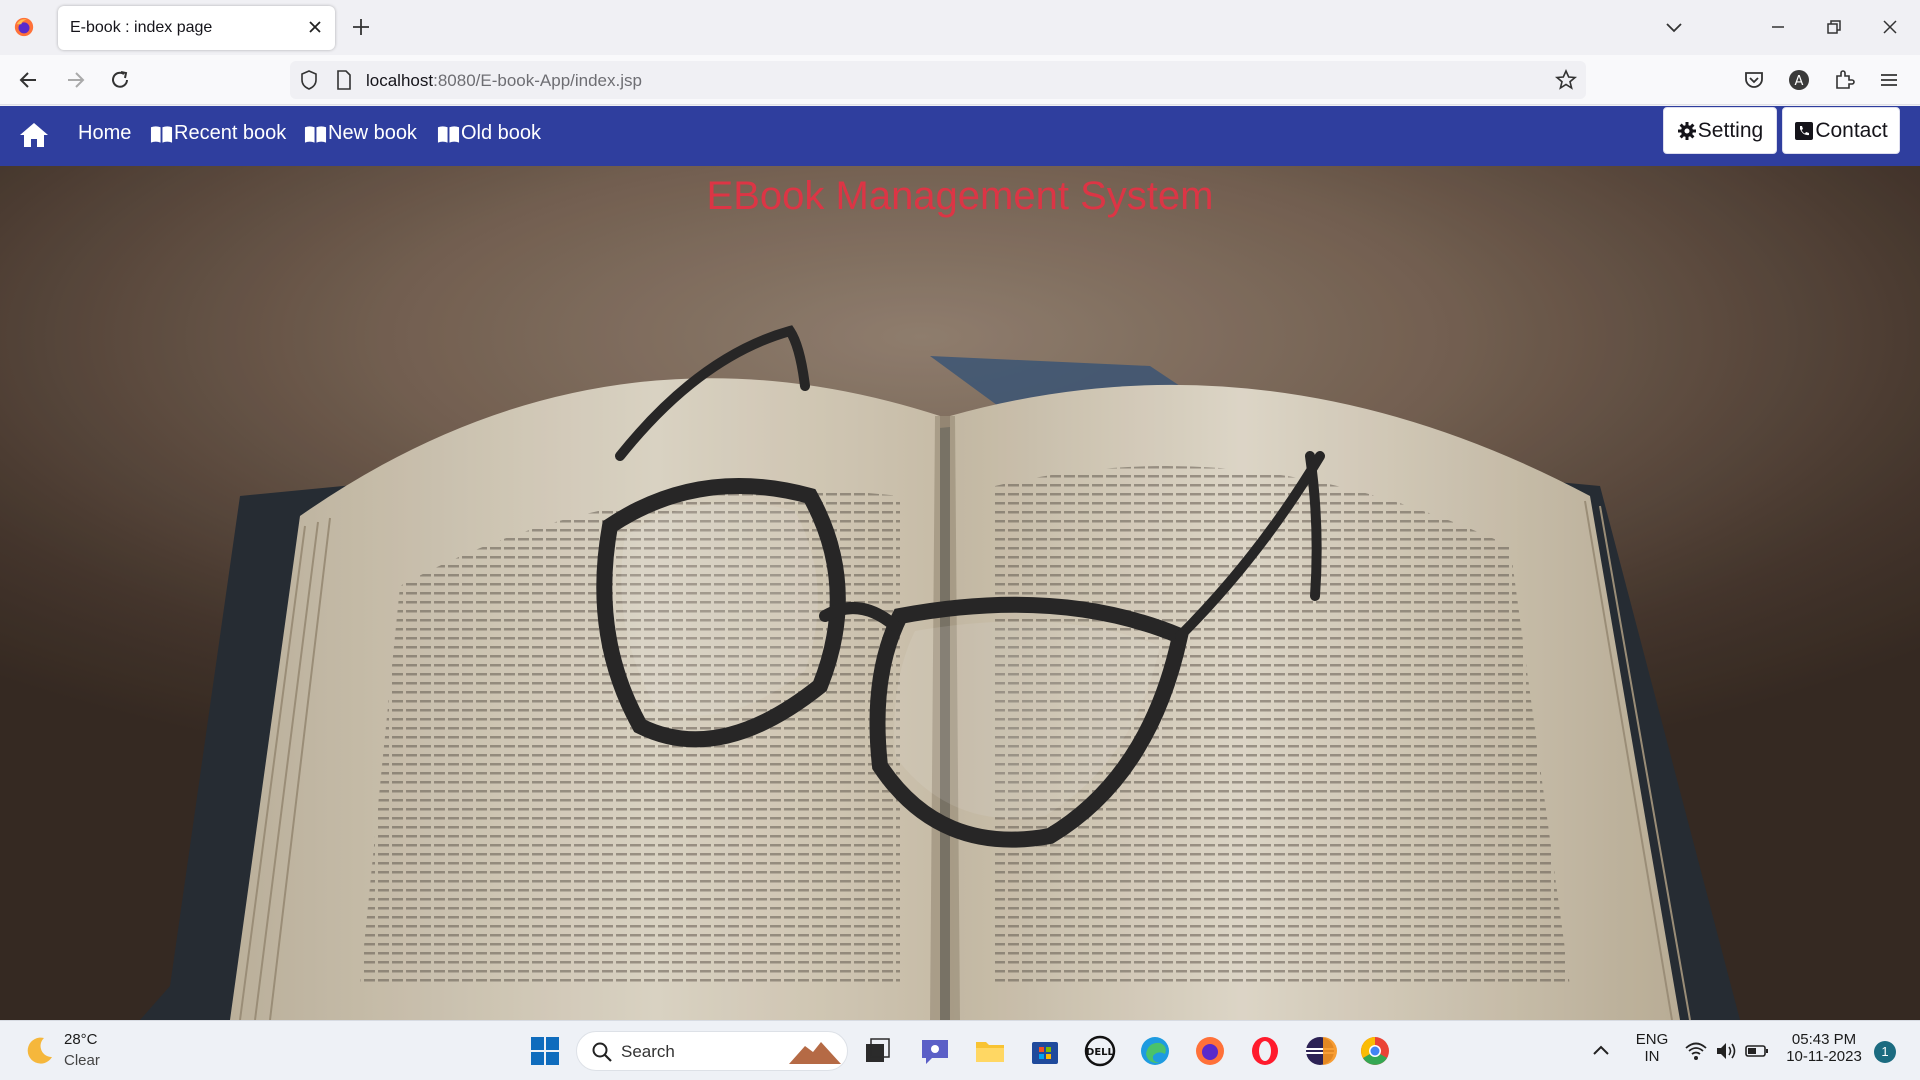 The width and height of the screenshot is (1920, 1080). Describe the element at coordinates (1720, 130) in the screenshot. I see `setting-button: Setting` at that location.